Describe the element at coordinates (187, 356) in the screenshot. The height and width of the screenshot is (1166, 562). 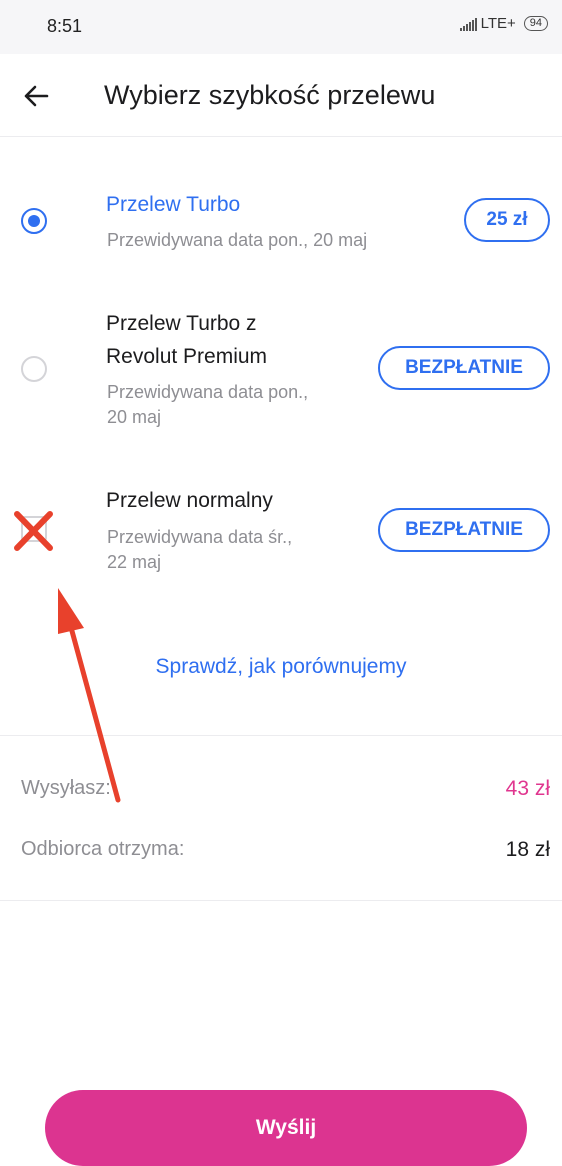
I see `option-title-line2: Revolut Premium` at that location.